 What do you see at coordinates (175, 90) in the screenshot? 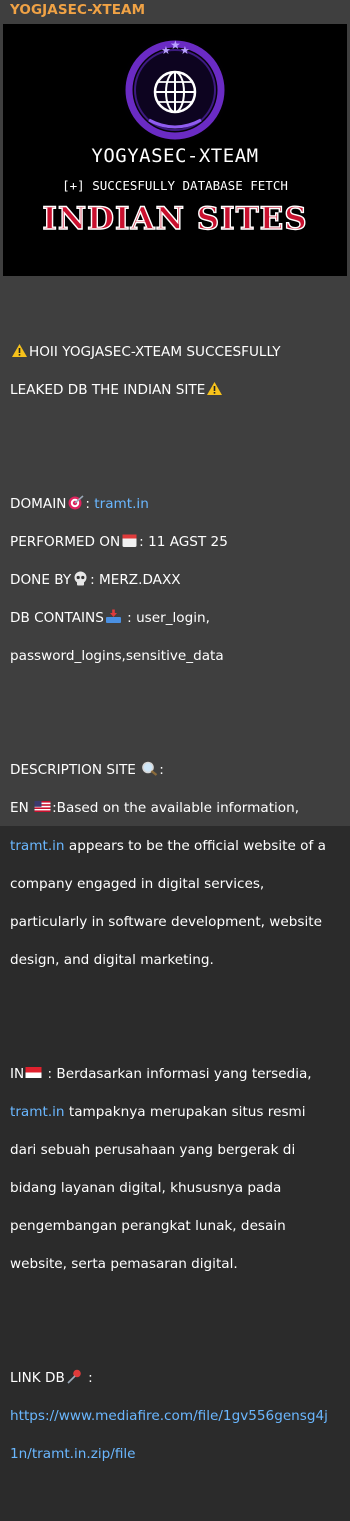
I see `globe-logo-icon: ★ ★ ★` at bounding box center [175, 90].